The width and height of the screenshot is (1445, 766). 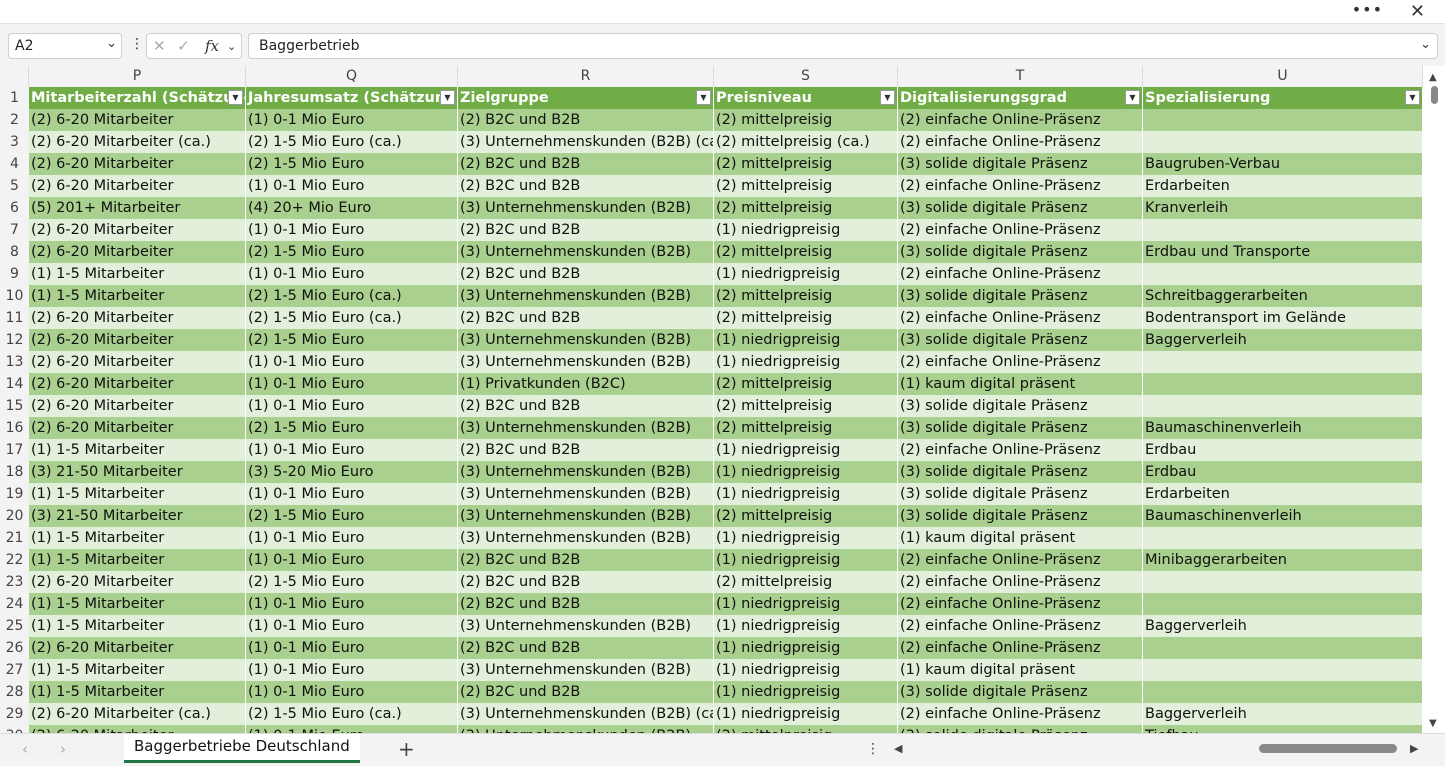 What do you see at coordinates (14, 494) in the screenshot?
I see `row-number: 19` at bounding box center [14, 494].